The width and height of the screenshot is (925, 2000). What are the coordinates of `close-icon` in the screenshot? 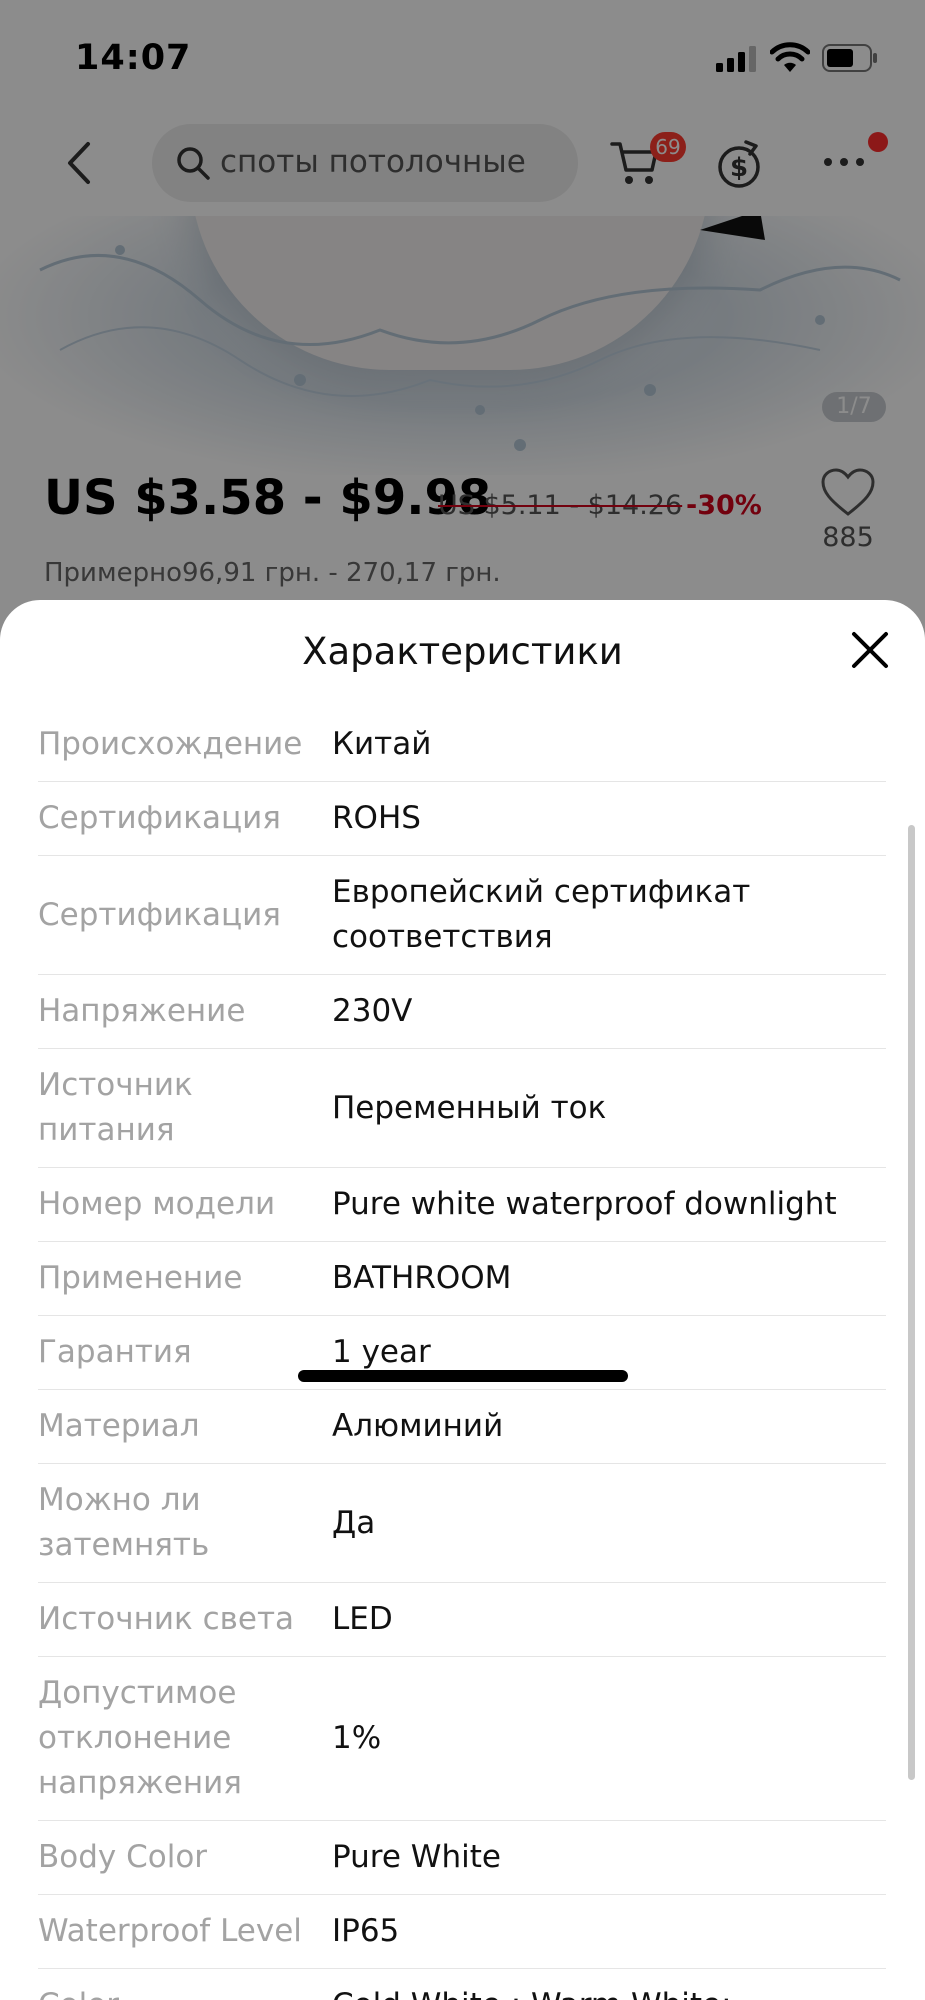 It's located at (870, 650).